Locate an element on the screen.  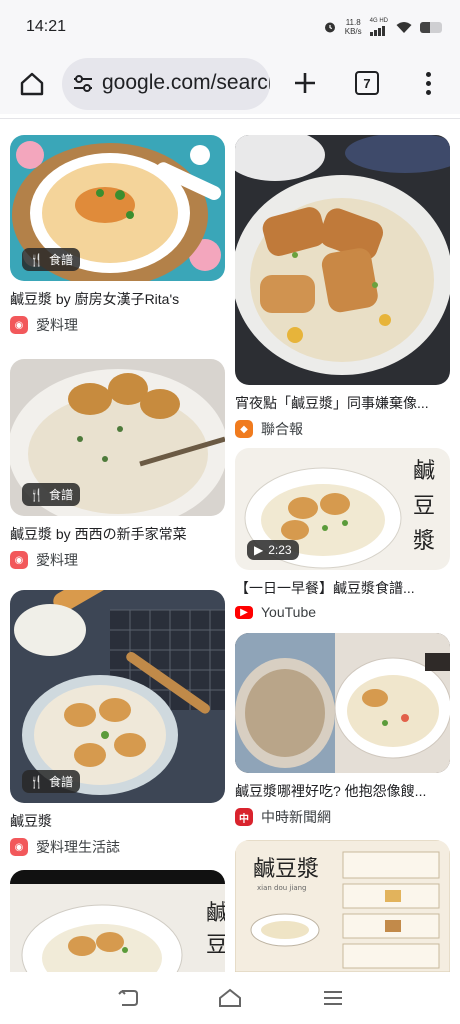
chinatimes-icon: 中 is located at coordinates (244, 817).